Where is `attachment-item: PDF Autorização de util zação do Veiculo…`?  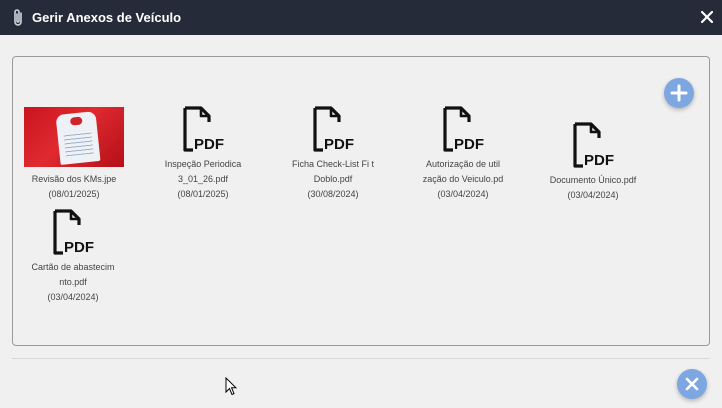 attachment-item: PDF Autorização de util zação do Veiculo… is located at coordinates (463, 153).